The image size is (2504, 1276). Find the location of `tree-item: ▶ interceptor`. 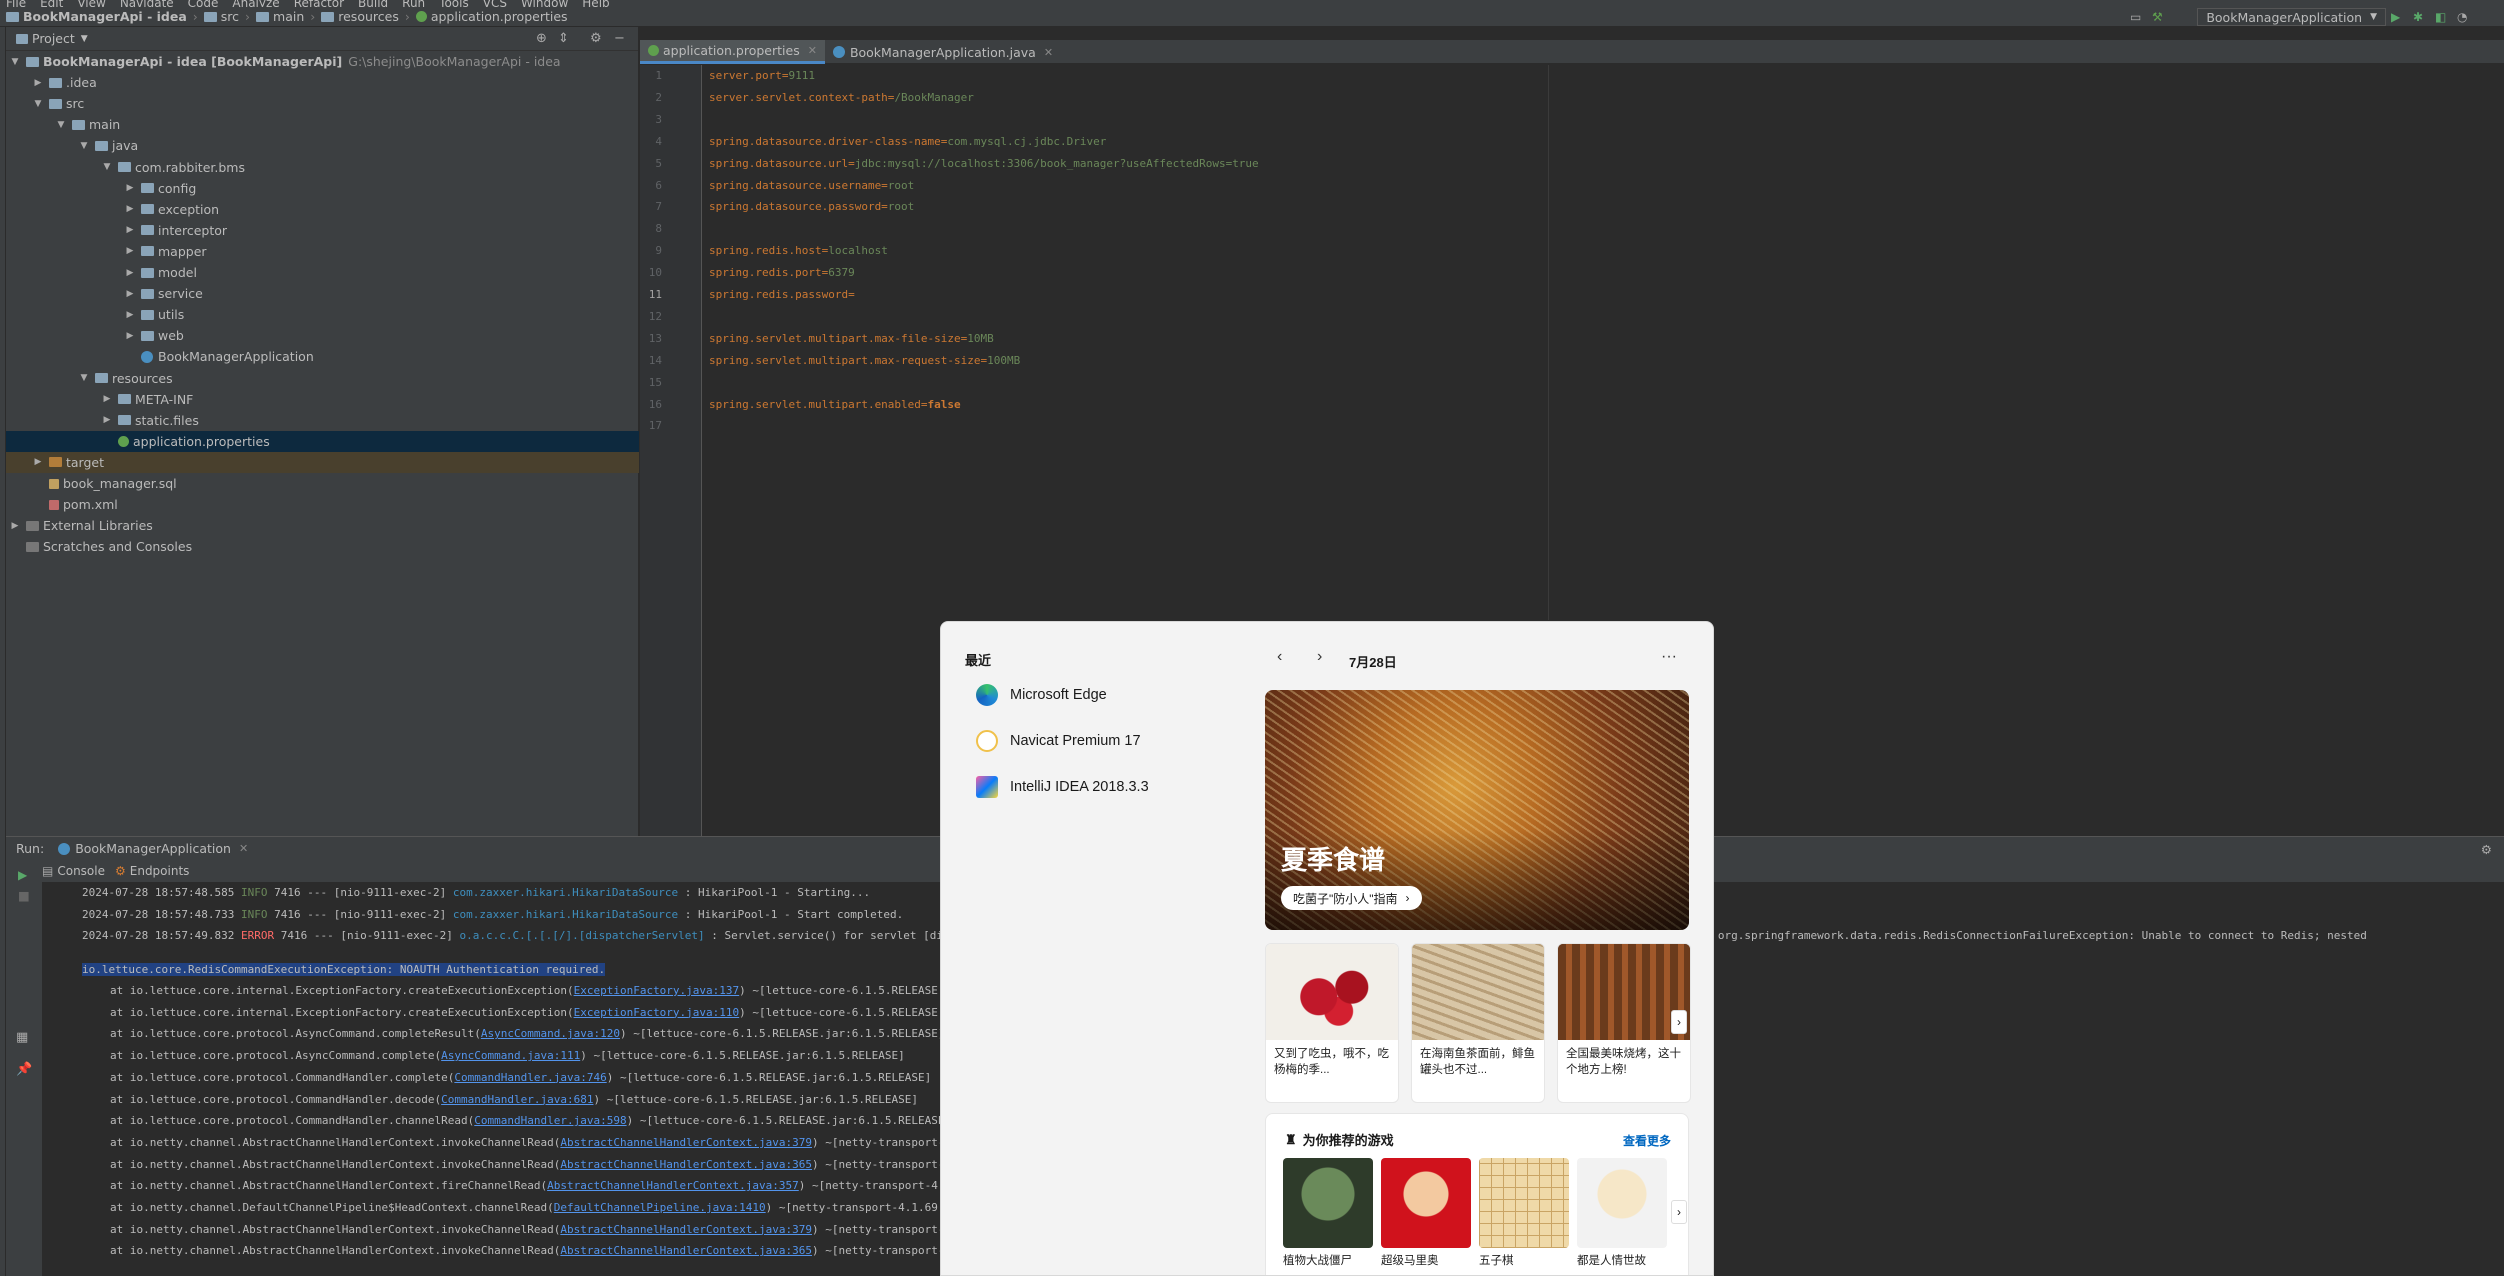

tree-item: ▶ interceptor is located at coordinates (322, 230).